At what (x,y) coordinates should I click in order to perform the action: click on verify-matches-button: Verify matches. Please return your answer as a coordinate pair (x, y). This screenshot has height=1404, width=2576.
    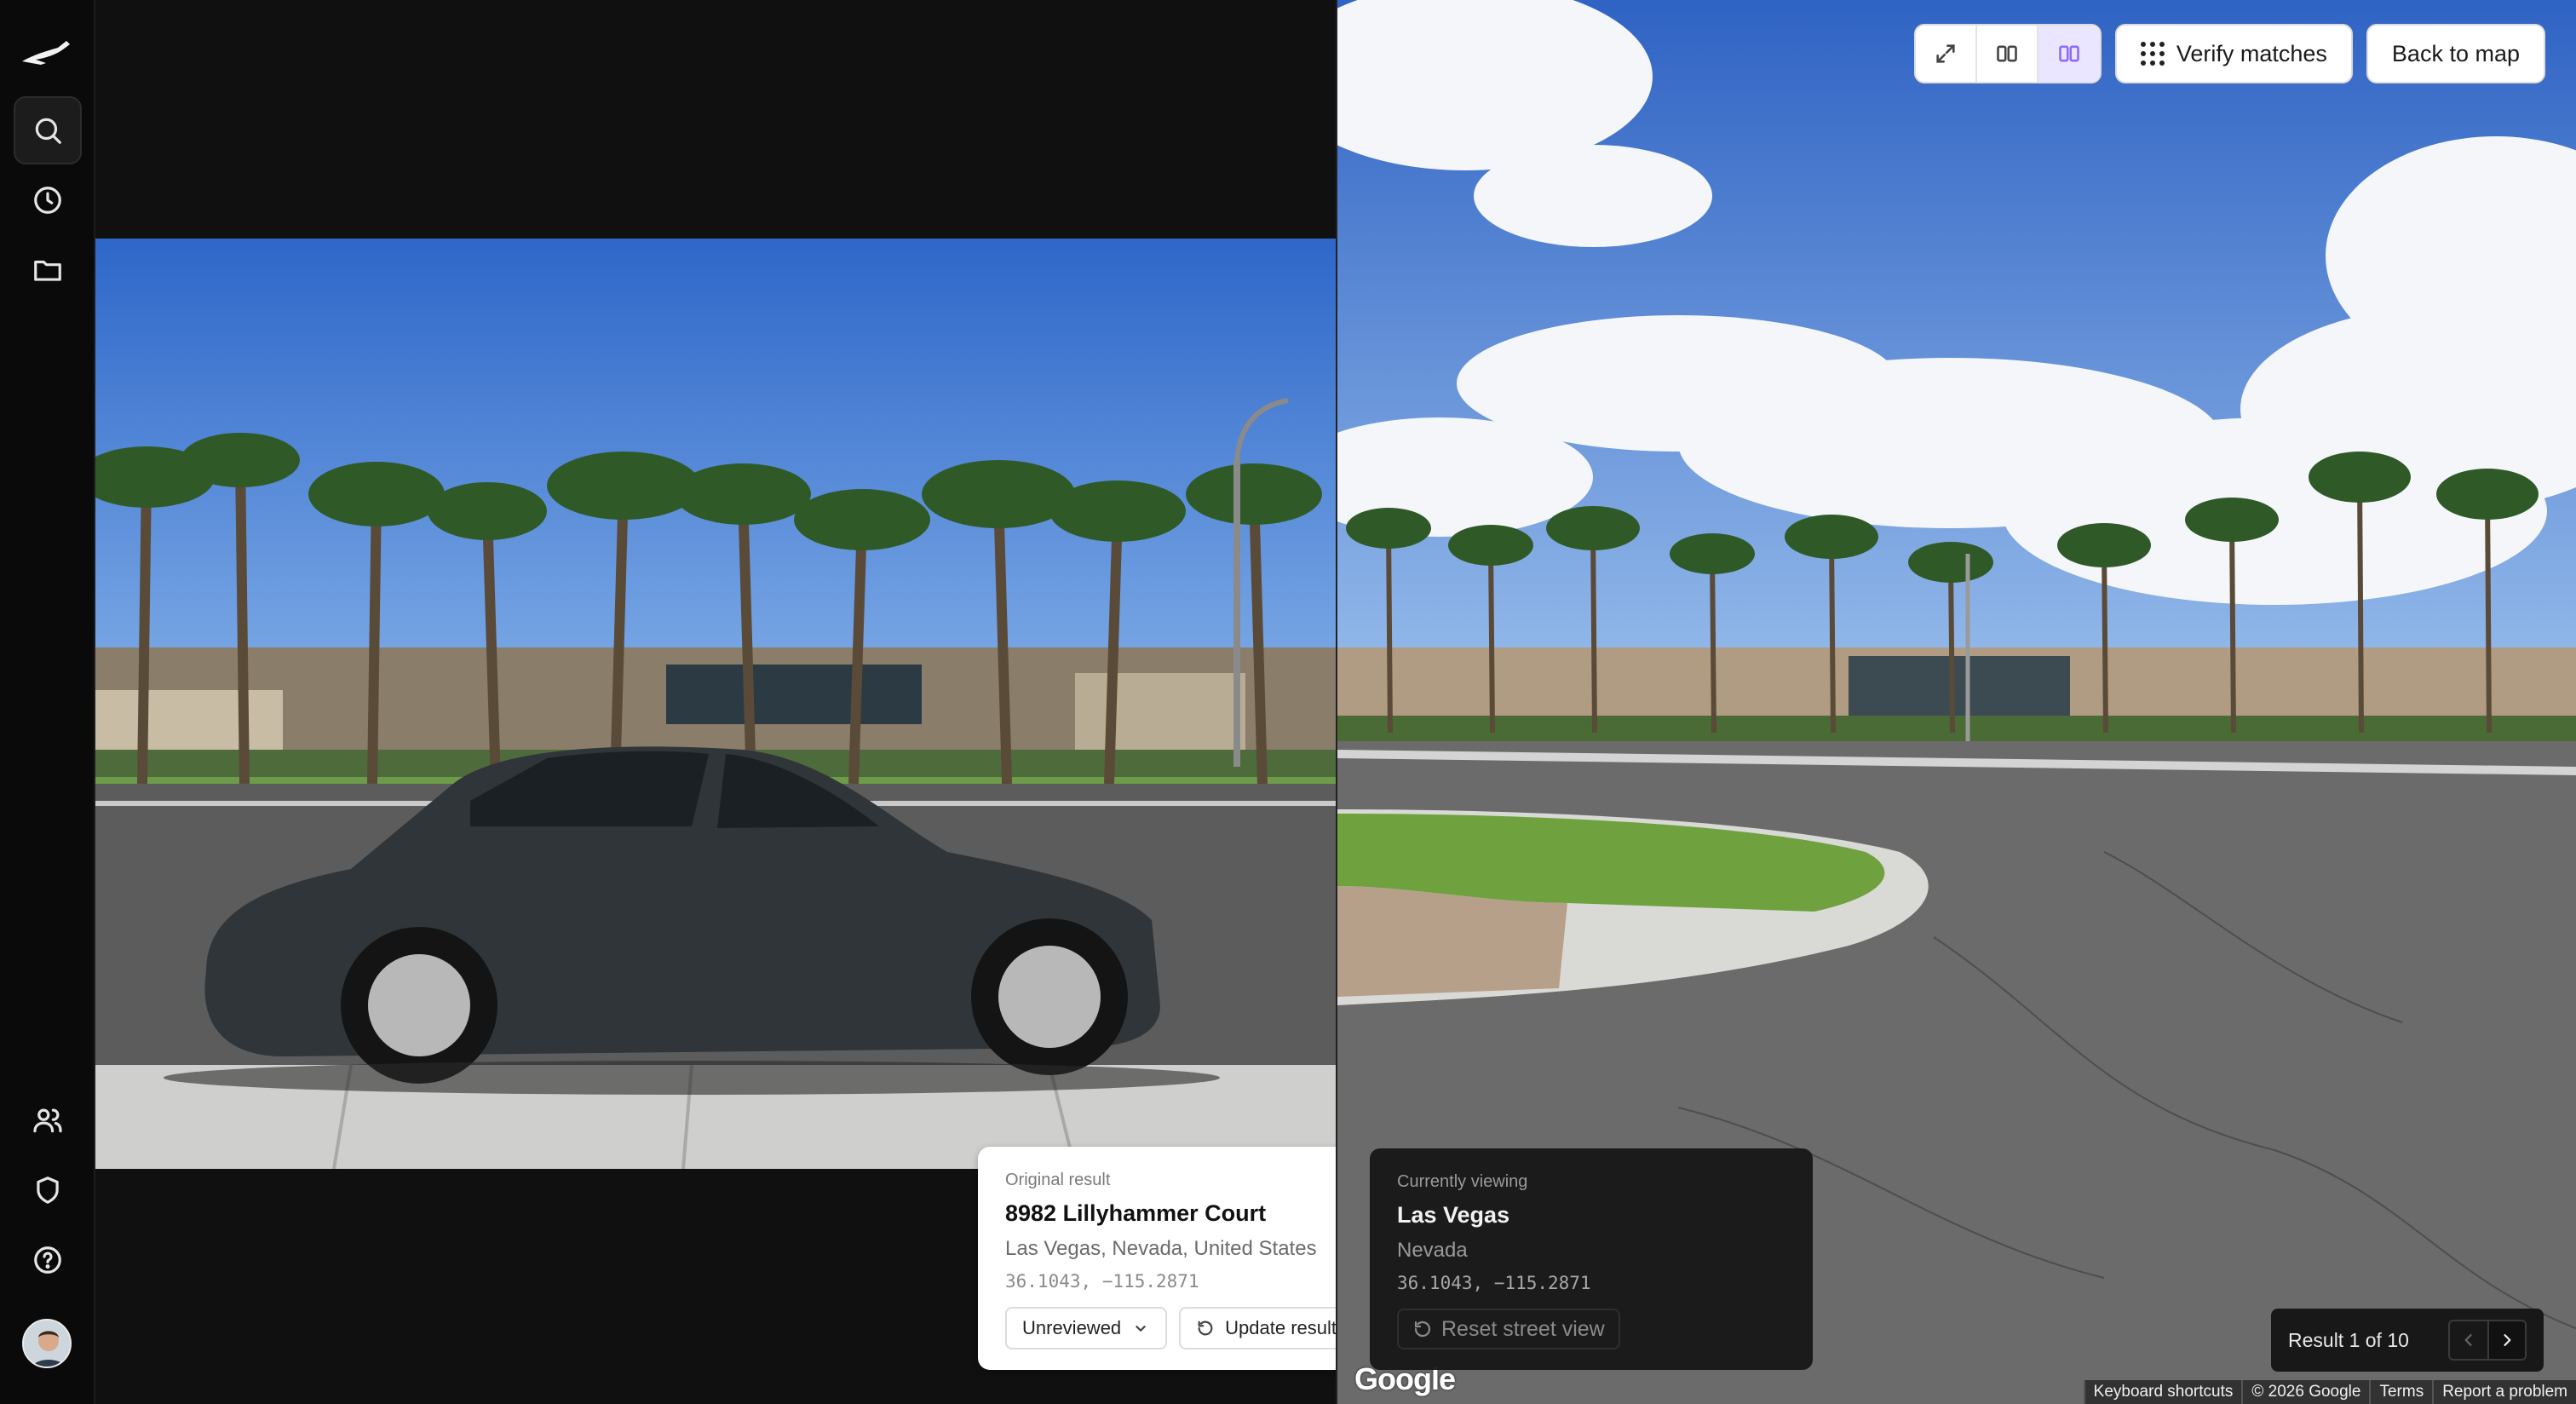
    Looking at the image, I should click on (2234, 53).